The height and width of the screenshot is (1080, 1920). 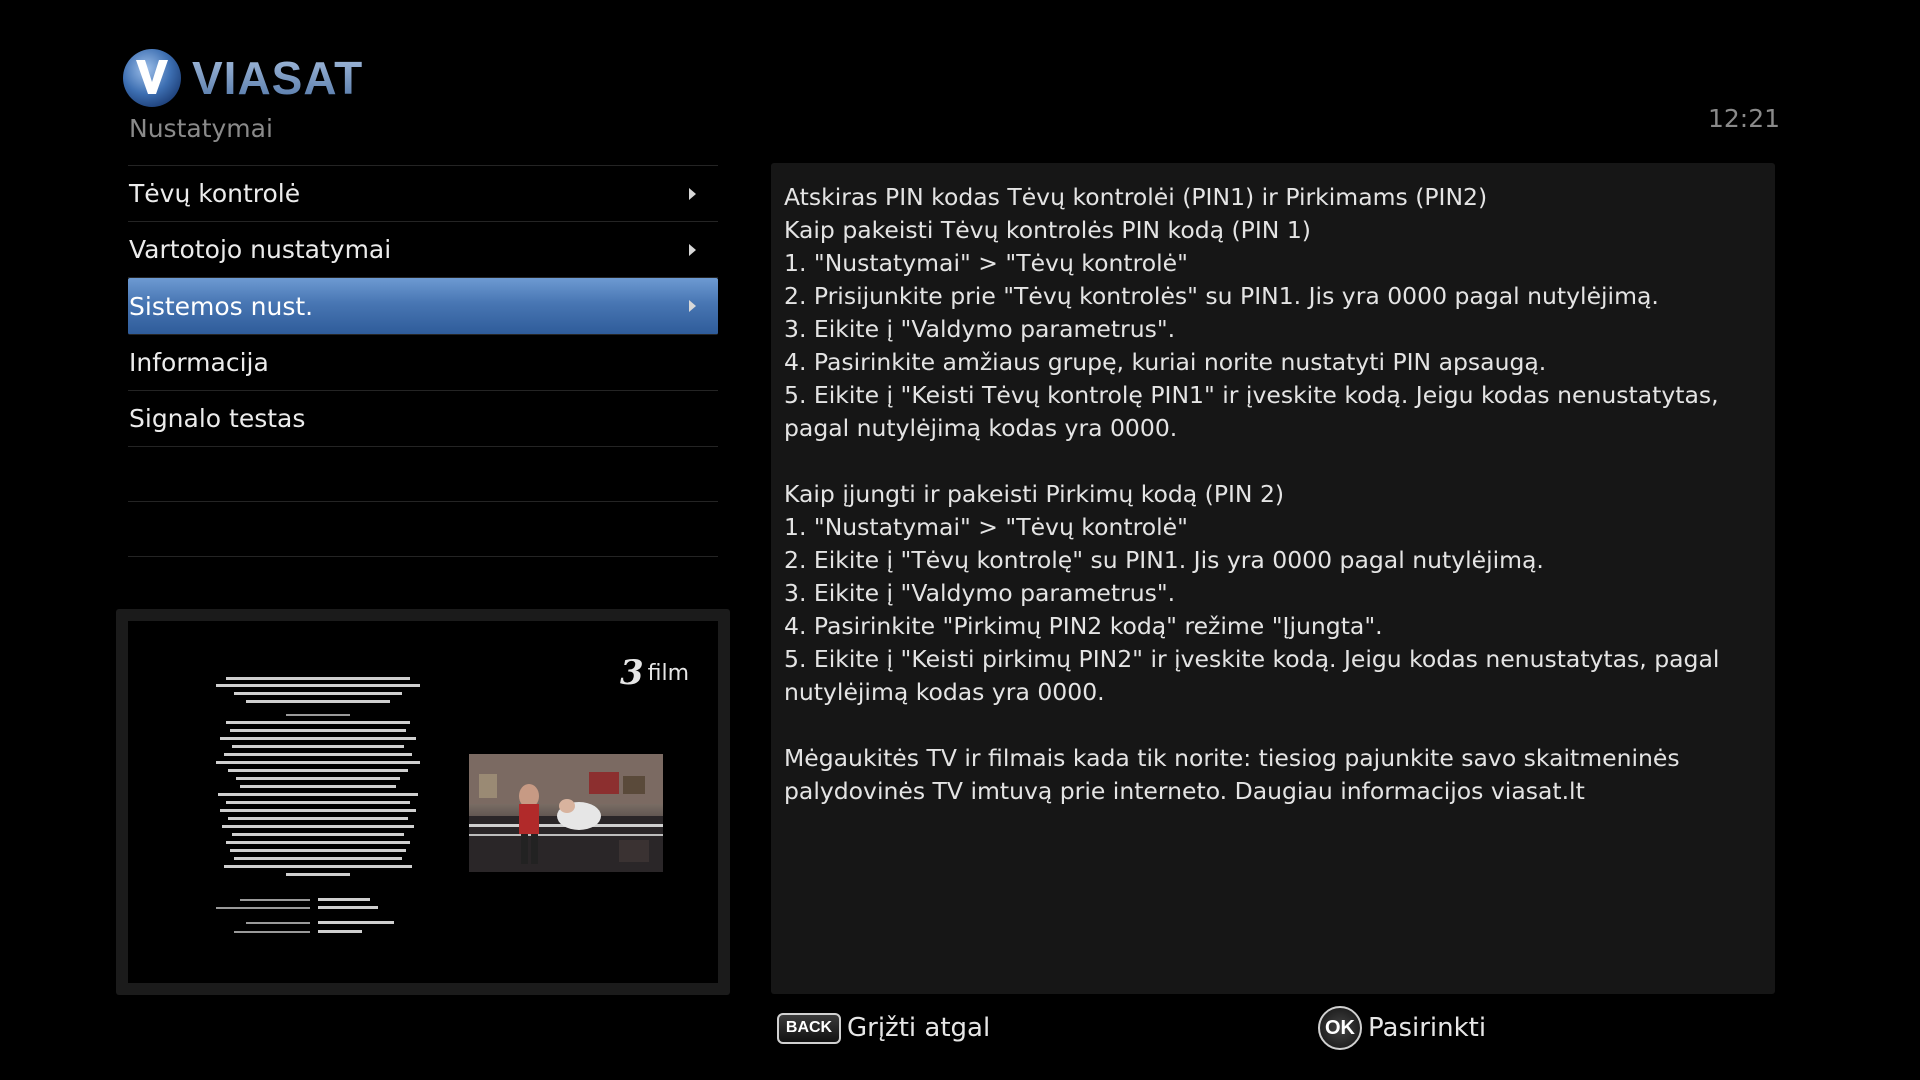 I want to click on menu-item-label: Informacija, so click(x=199, y=362).